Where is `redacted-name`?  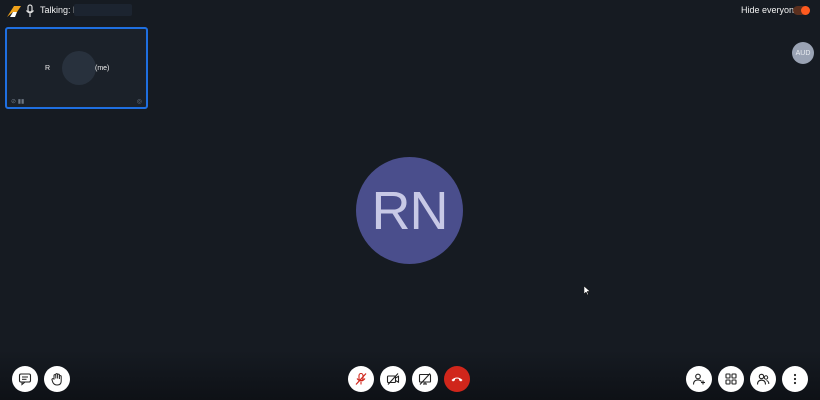
redacted-name is located at coordinates (103, 10).